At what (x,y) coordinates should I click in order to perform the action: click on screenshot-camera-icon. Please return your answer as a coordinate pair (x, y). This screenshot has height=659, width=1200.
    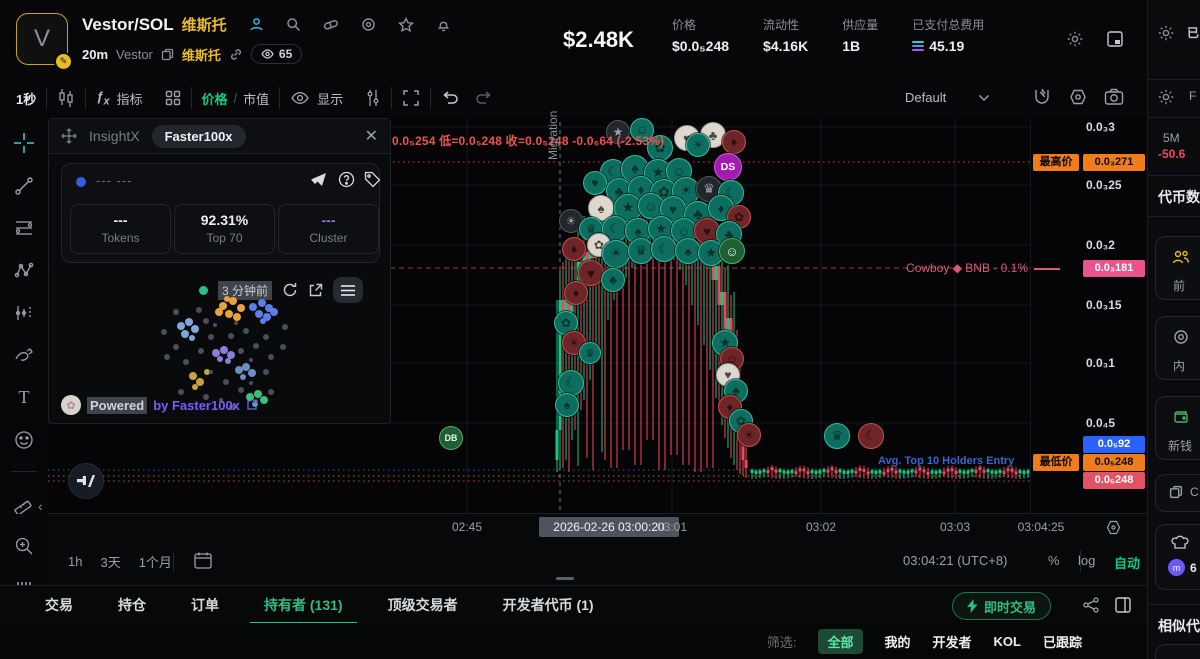
    Looking at the image, I should click on (1114, 97).